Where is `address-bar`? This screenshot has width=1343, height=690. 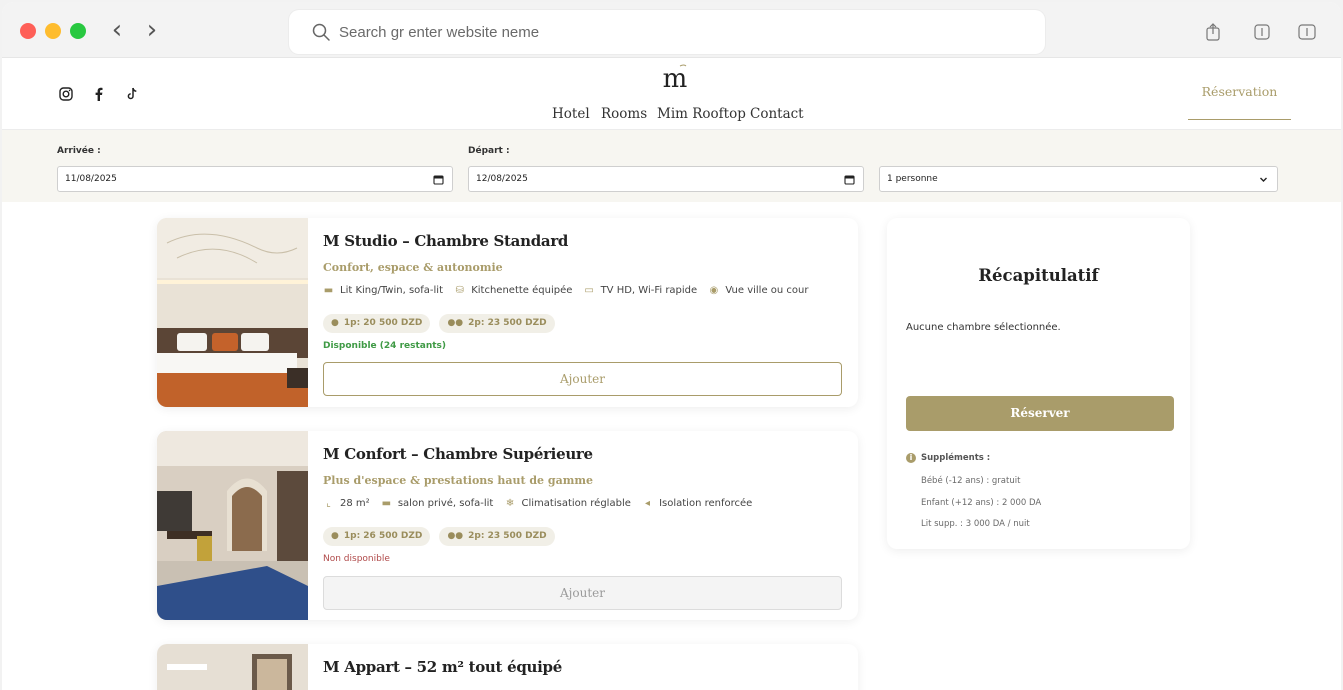
address-bar is located at coordinates (667, 32).